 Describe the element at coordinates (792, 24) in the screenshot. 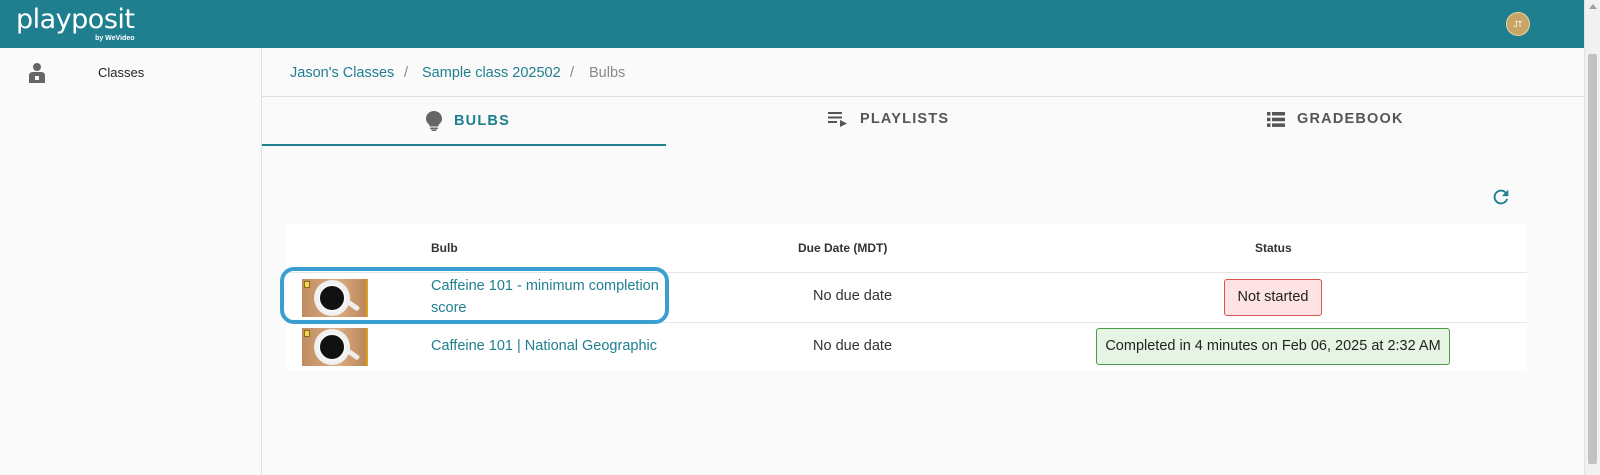

I see `top-bar: playposit by WeVideo JT` at that location.